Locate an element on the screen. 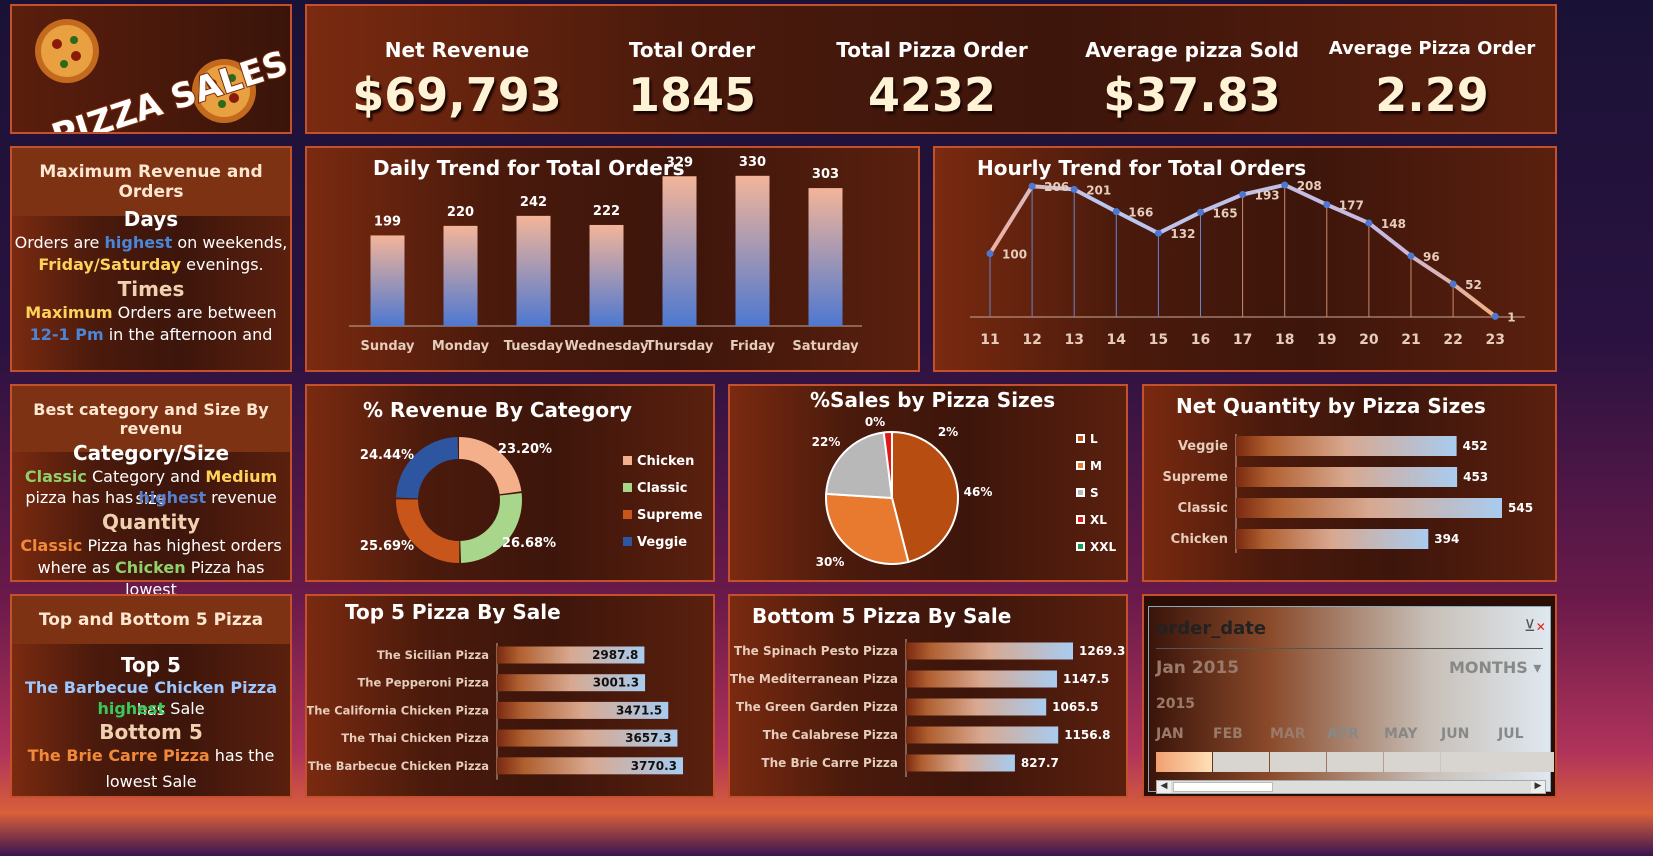 This screenshot has height=856, width=1653. data-label: 3001.3 is located at coordinates (616, 683).